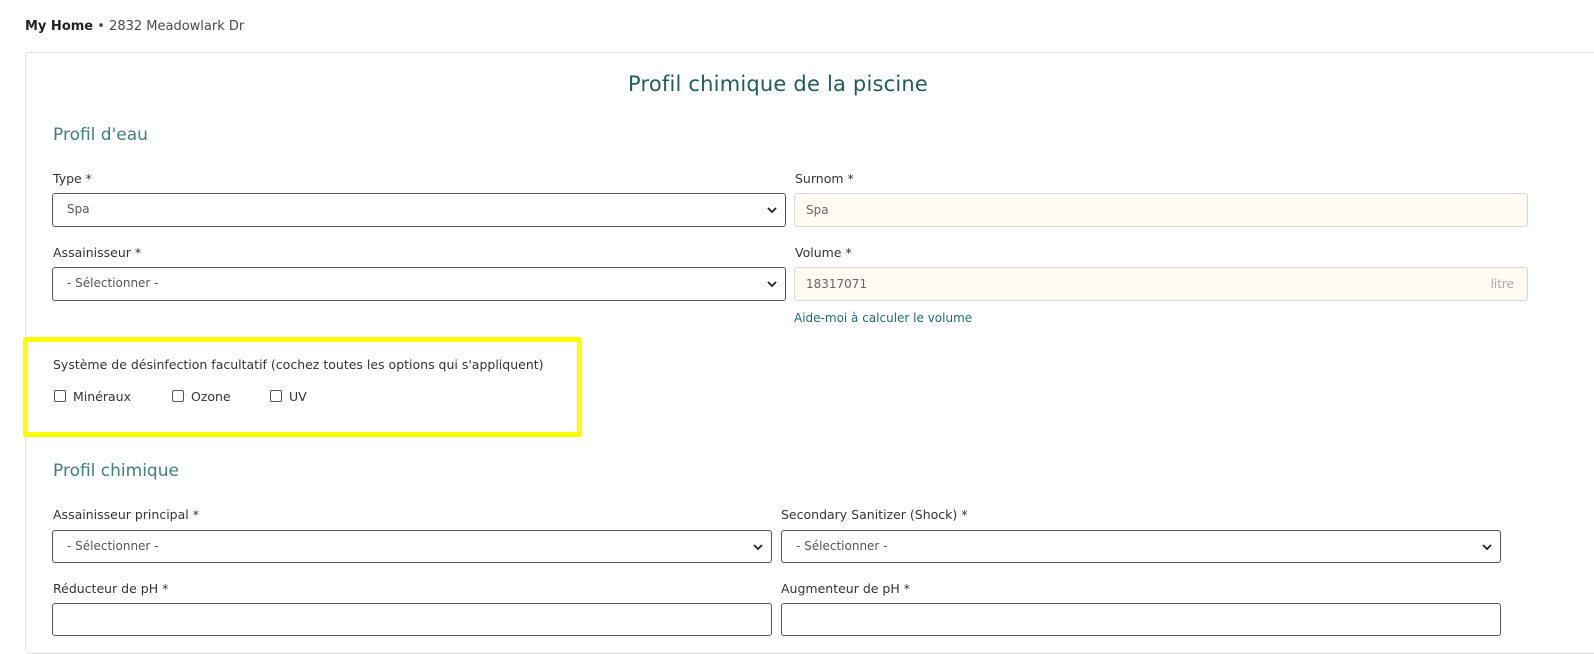  I want to click on checkbox-ozone: Ozone, so click(201, 396).